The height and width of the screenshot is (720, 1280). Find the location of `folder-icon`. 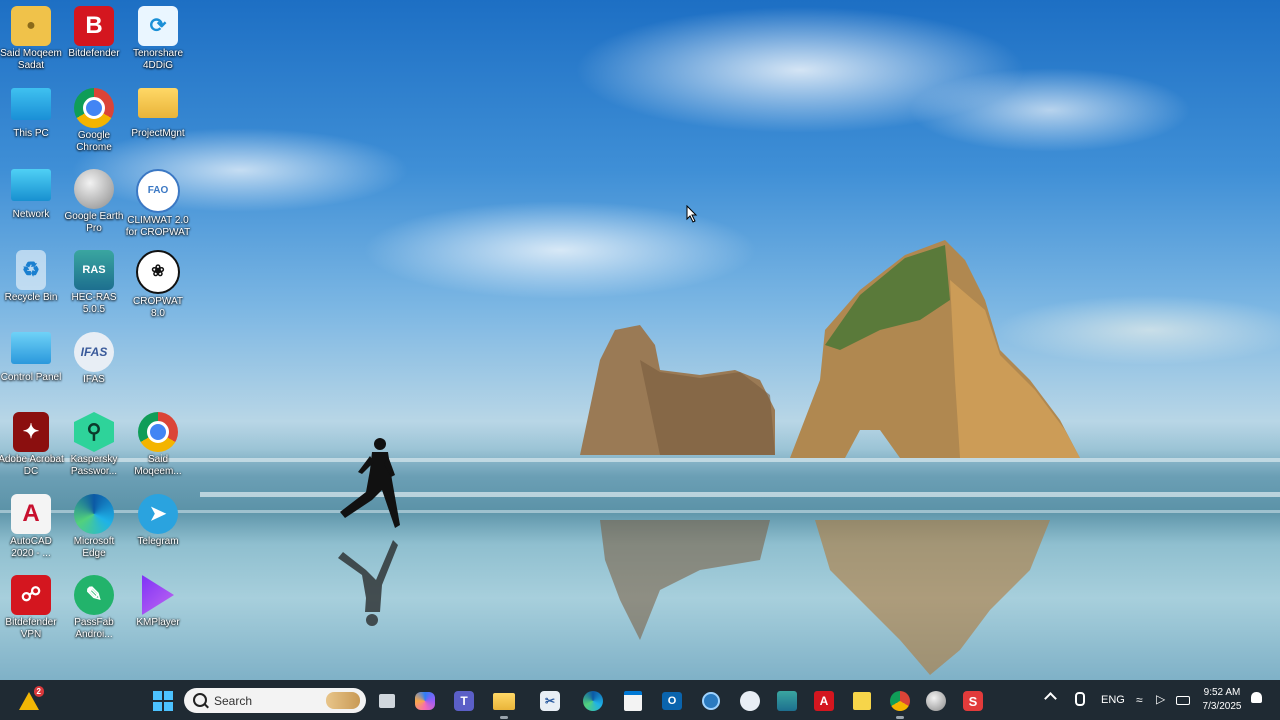

folder-icon is located at coordinates (504, 701).